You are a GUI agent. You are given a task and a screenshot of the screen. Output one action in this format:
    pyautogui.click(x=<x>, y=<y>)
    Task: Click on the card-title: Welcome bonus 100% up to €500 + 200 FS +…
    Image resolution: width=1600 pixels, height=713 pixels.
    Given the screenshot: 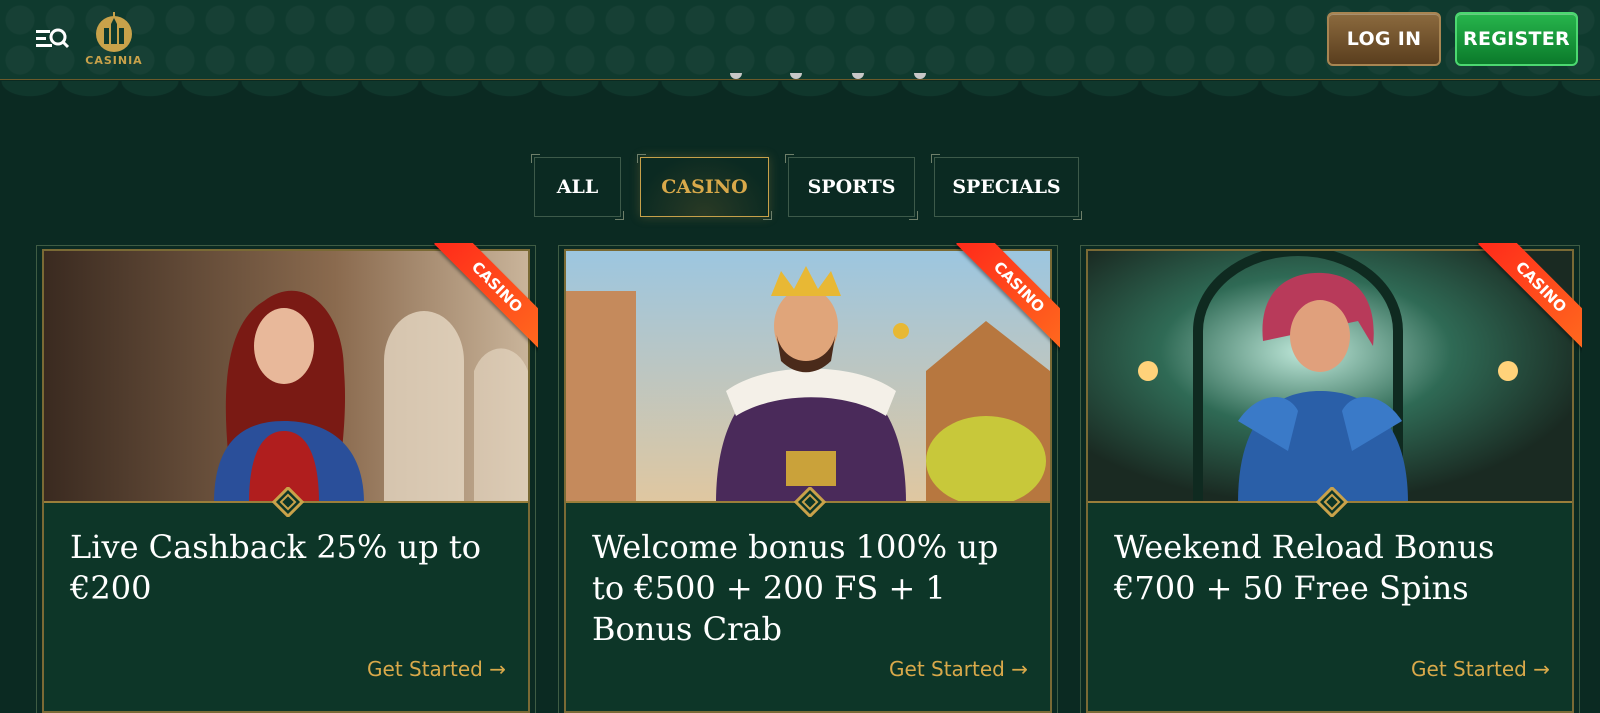 What is the action you would take?
    pyautogui.click(x=795, y=588)
    